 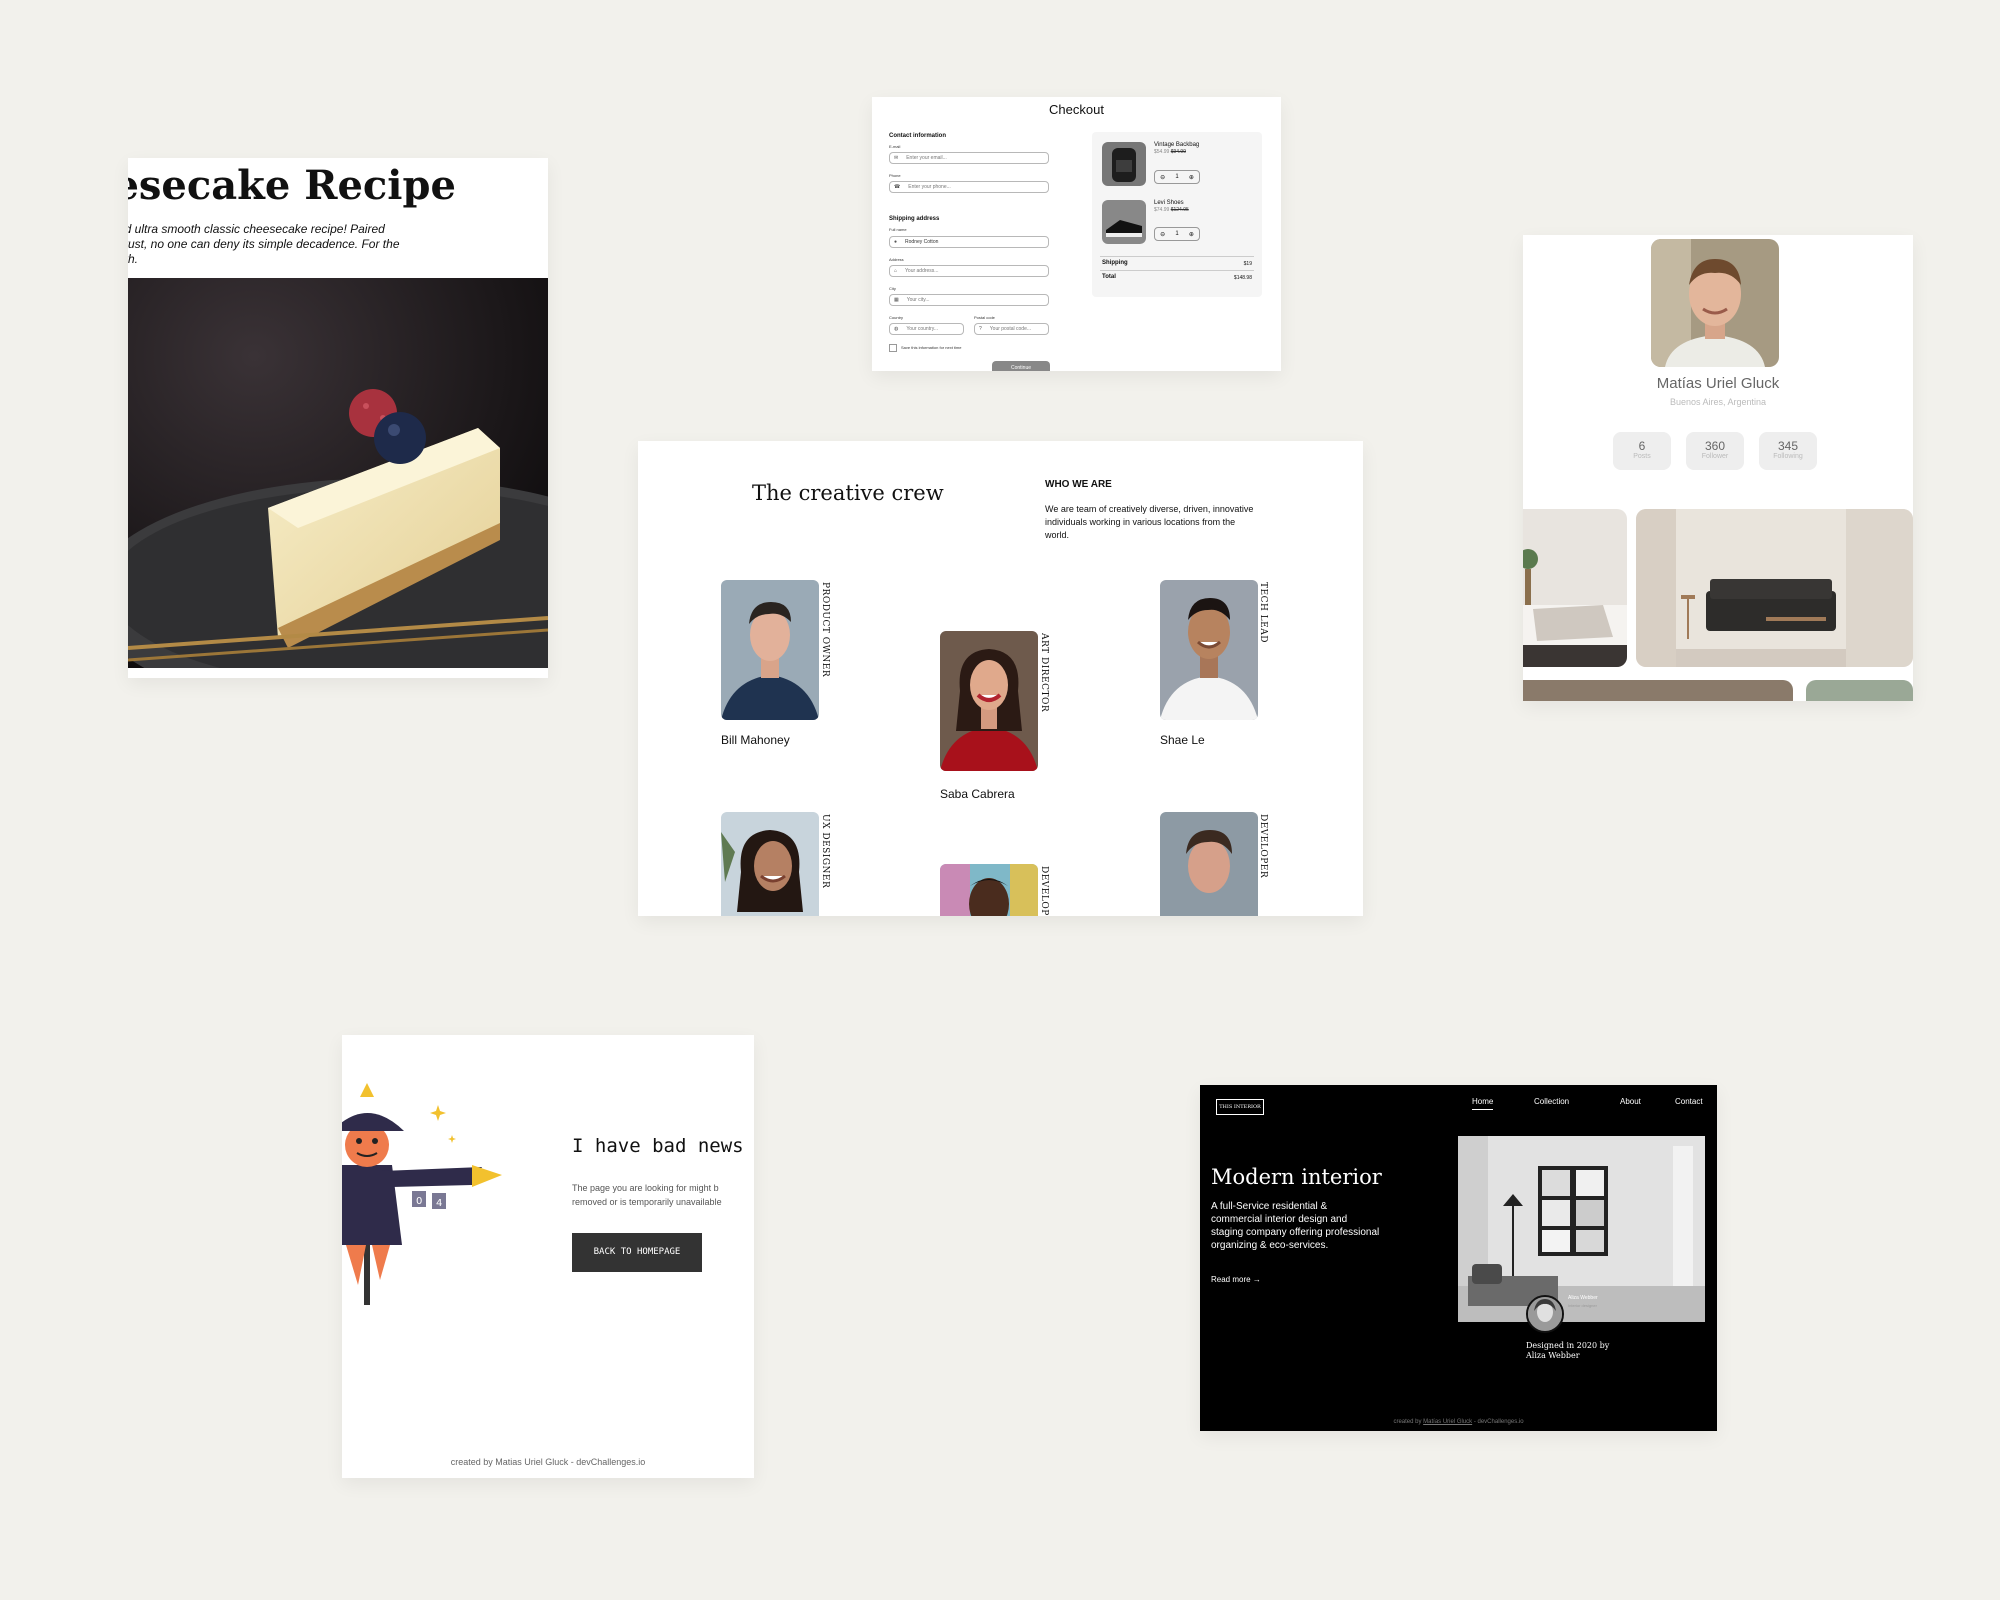 I want to click on member-role: PRODUCT OWNER, so click(x=825, y=630).